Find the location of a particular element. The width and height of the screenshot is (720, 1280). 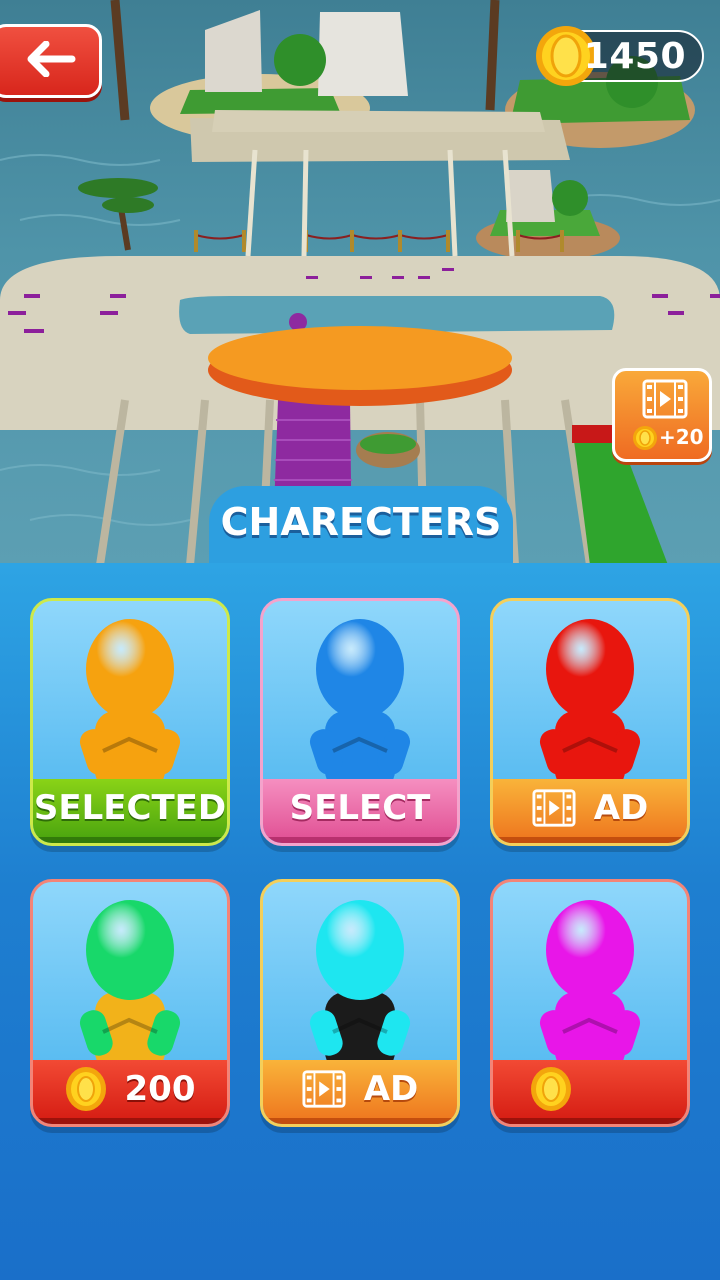

panel-title: CHARECTERS is located at coordinates (361, 522).